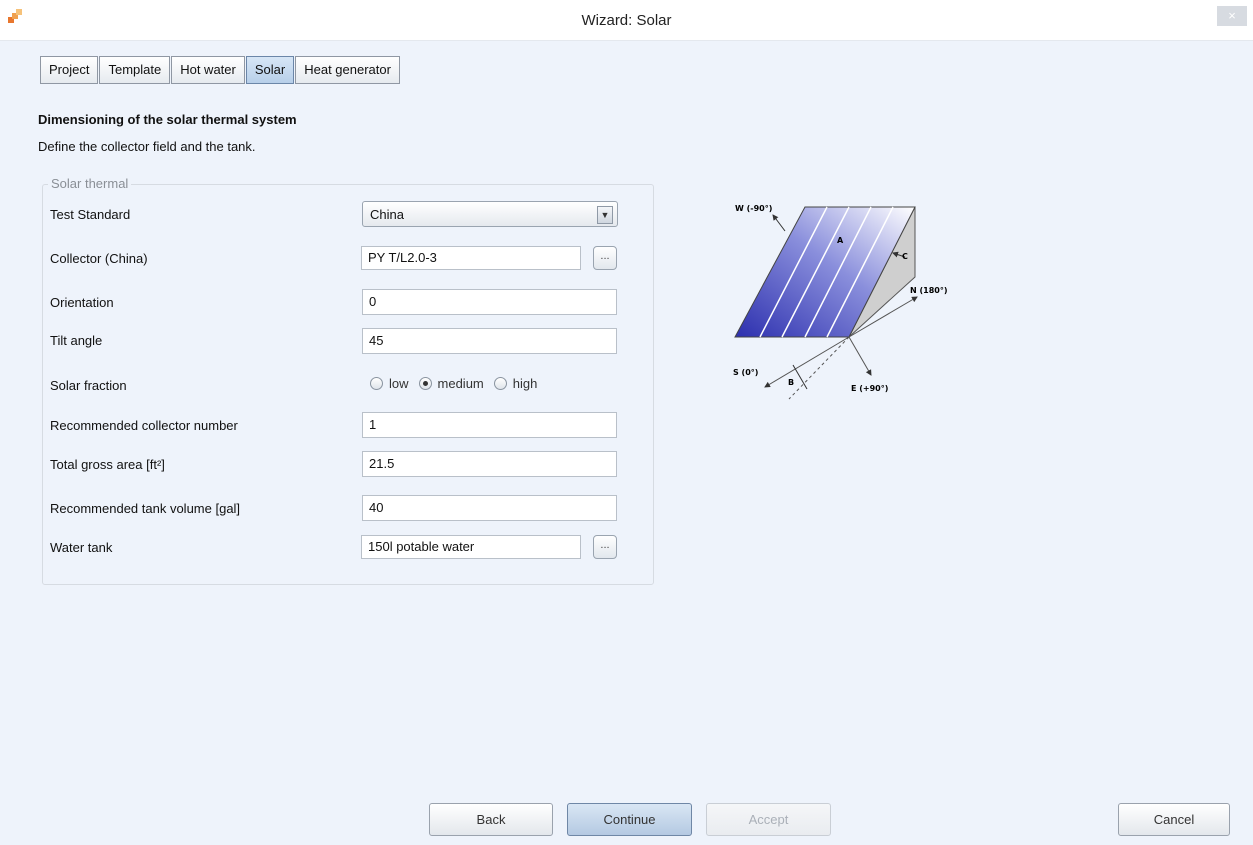  Describe the element at coordinates (88, 385) in the screenshot. I see `solar-fraction-label: Solar fraction` at that location.